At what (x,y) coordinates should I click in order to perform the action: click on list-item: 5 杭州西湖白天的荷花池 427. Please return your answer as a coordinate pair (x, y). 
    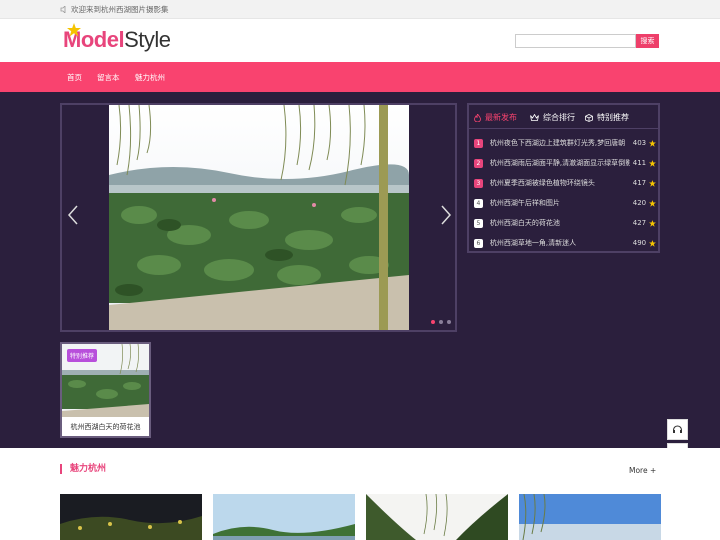
    Looking at the image, I should click on (565, 223).